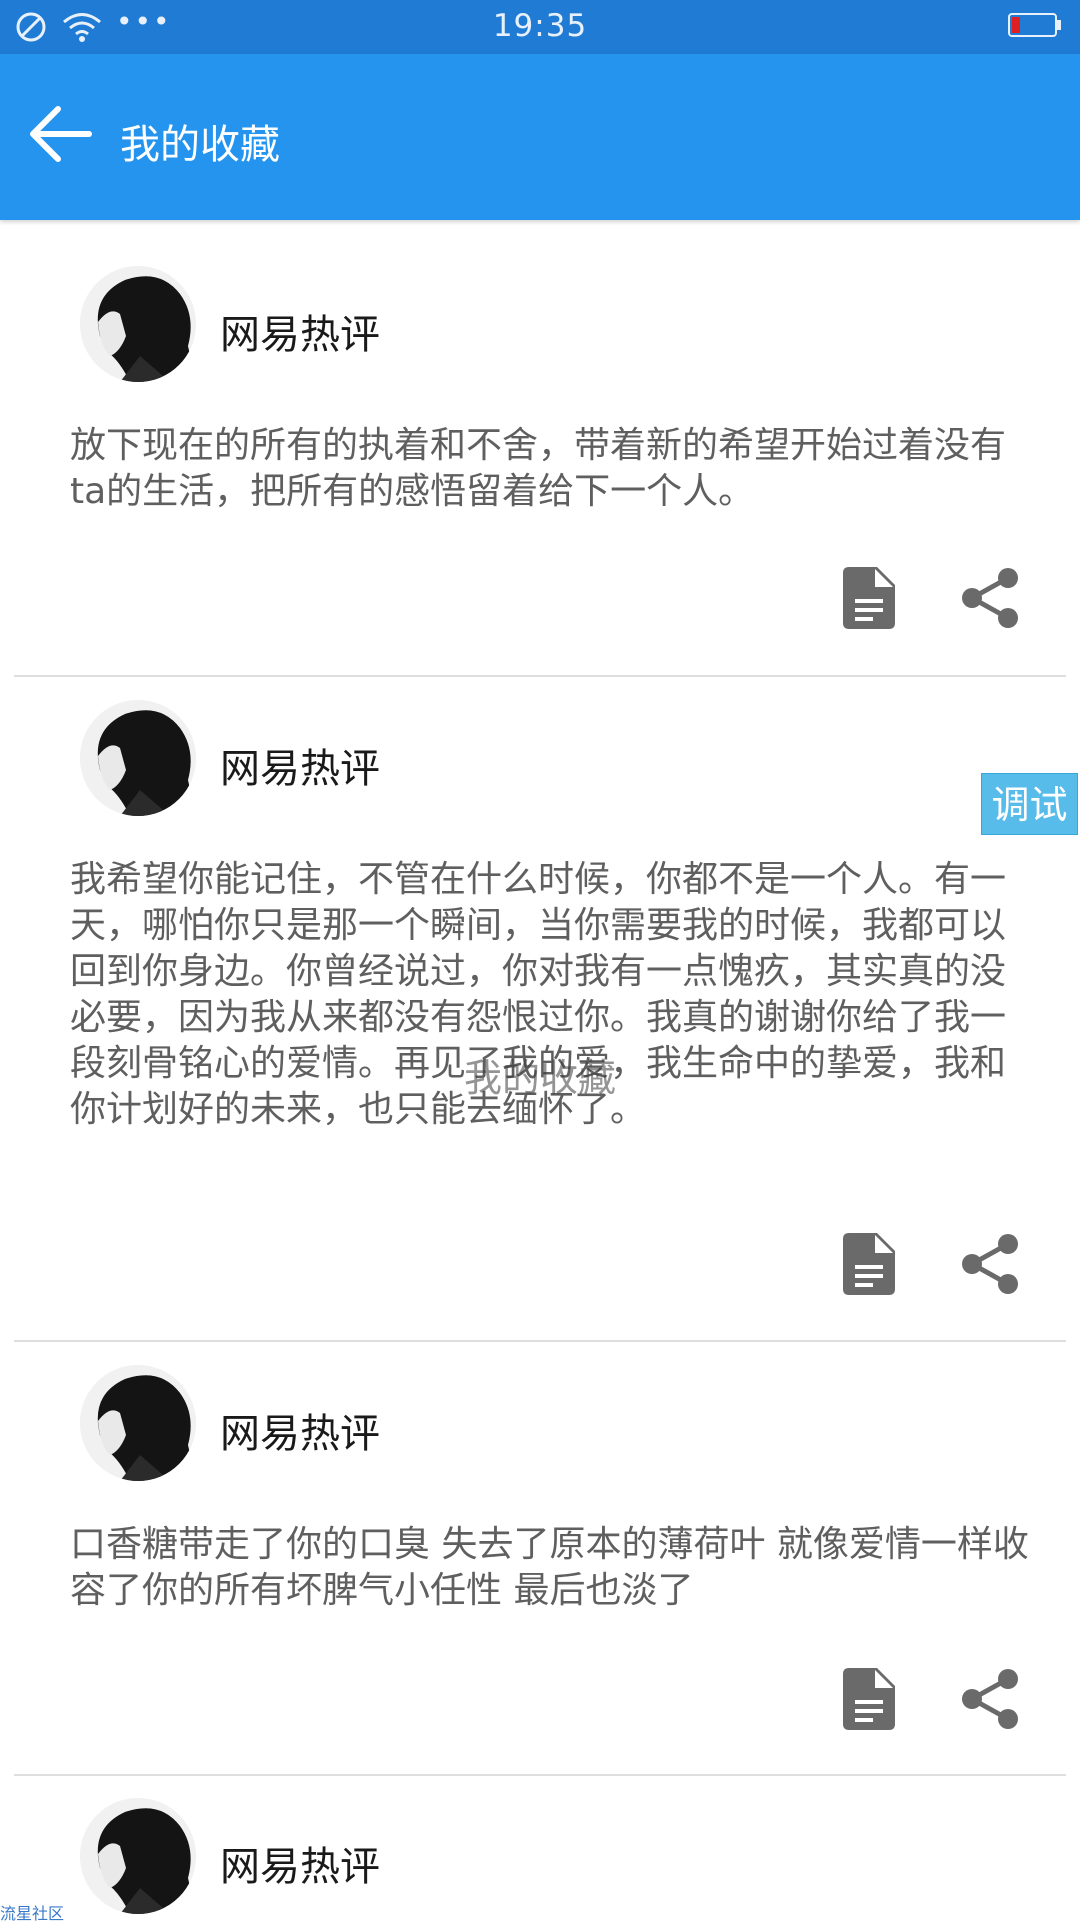 This screenshot has width=1080, height=1924. Describe the element at coordinates (540, 1848) in the screenshot. I see `favorite-card: 网易热评` at that location.